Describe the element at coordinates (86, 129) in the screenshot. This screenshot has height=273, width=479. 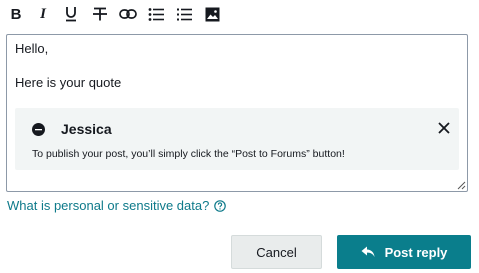
I see `quote-author: Jessica` at that location.